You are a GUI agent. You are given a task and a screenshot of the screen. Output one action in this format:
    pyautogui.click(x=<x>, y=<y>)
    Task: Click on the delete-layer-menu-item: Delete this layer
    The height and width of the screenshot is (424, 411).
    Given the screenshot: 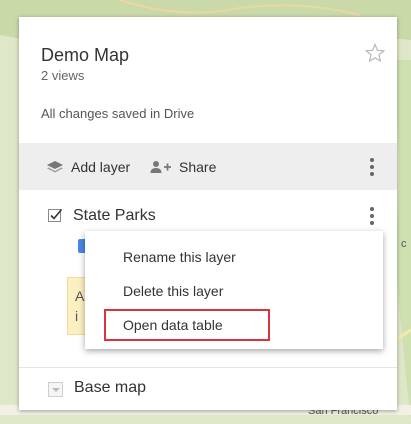 What is the action you would take?
    pyautogui.click(x=234, y=291)
    